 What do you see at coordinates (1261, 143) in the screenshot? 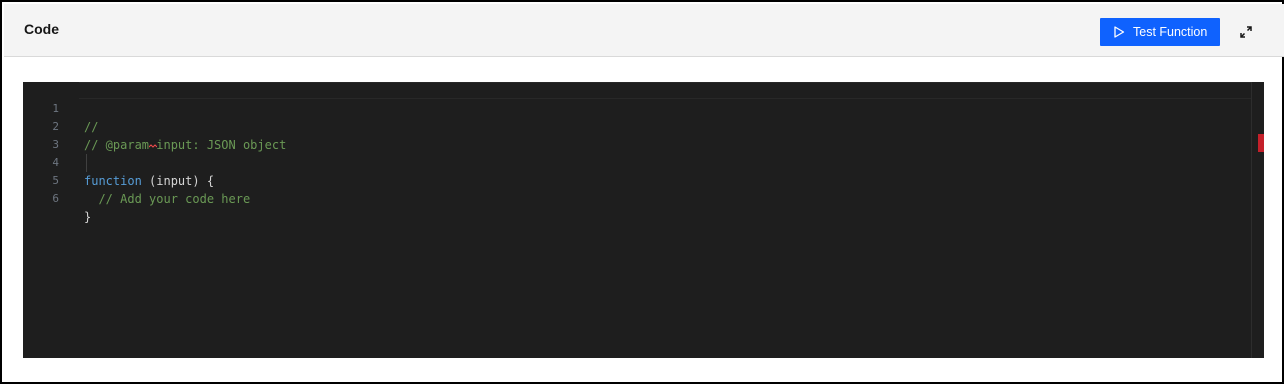
I see `error-scroll-marker` at bounding box center [1261, 143].